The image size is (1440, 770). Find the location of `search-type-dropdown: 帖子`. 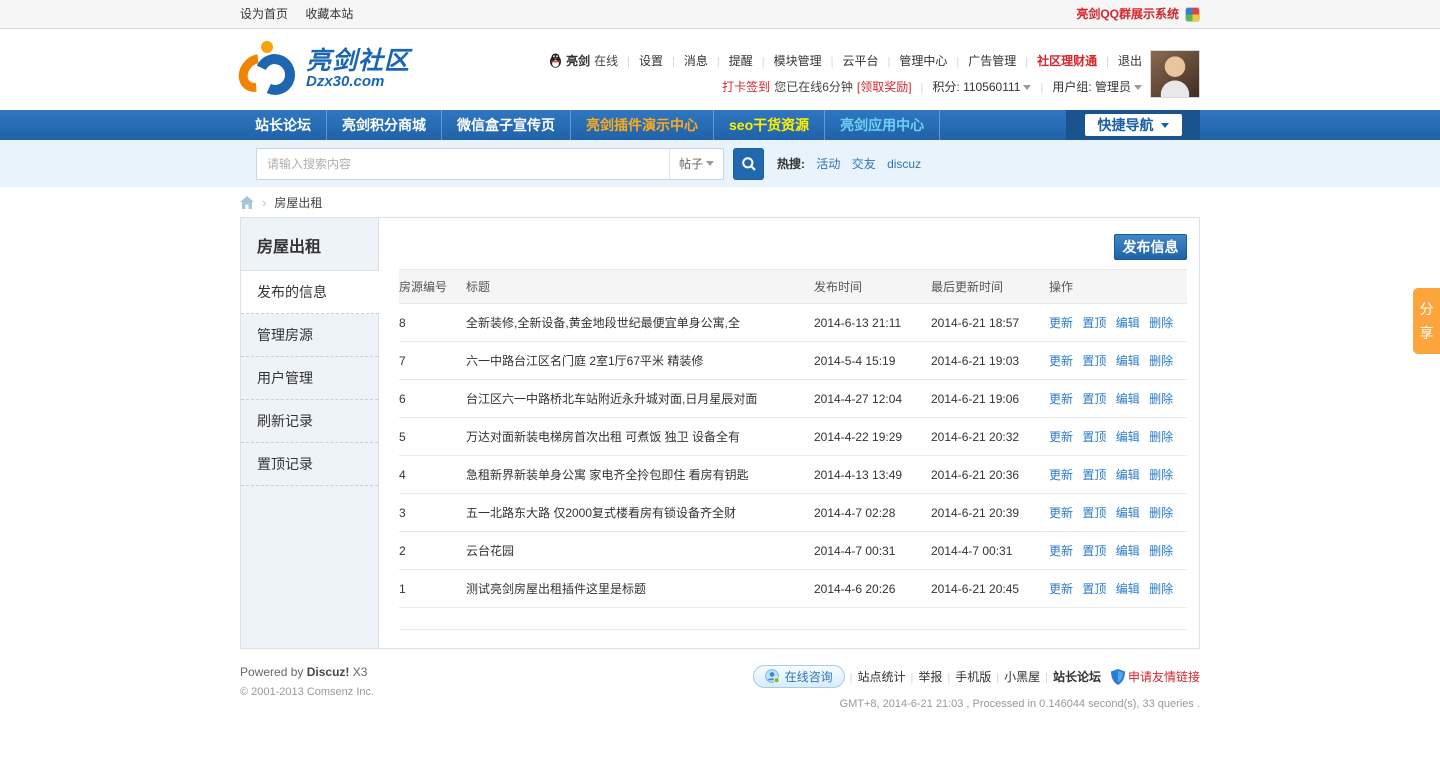

search-type-dropdown: 帖子 is located at coordinates (696, 163).